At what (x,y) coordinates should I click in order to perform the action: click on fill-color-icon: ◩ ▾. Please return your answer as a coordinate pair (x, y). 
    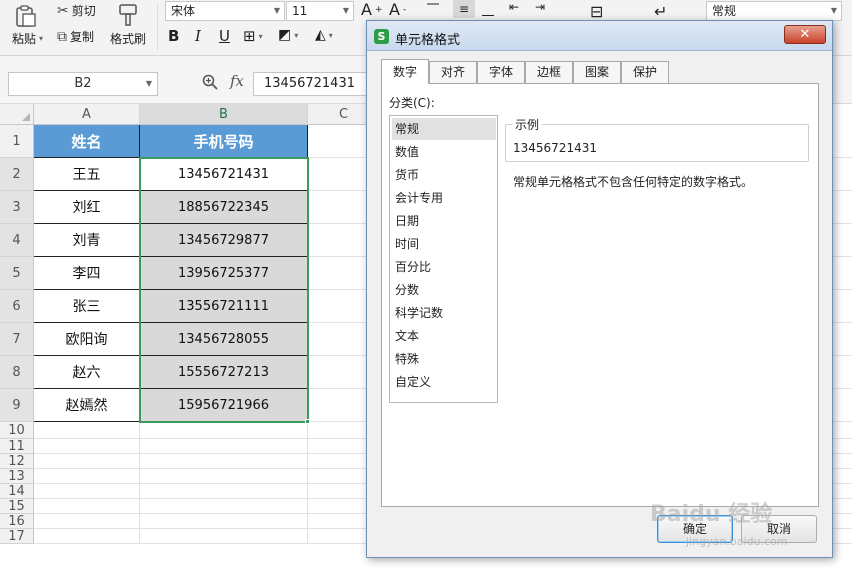
    Looking at the image, I should click on (288, 35).